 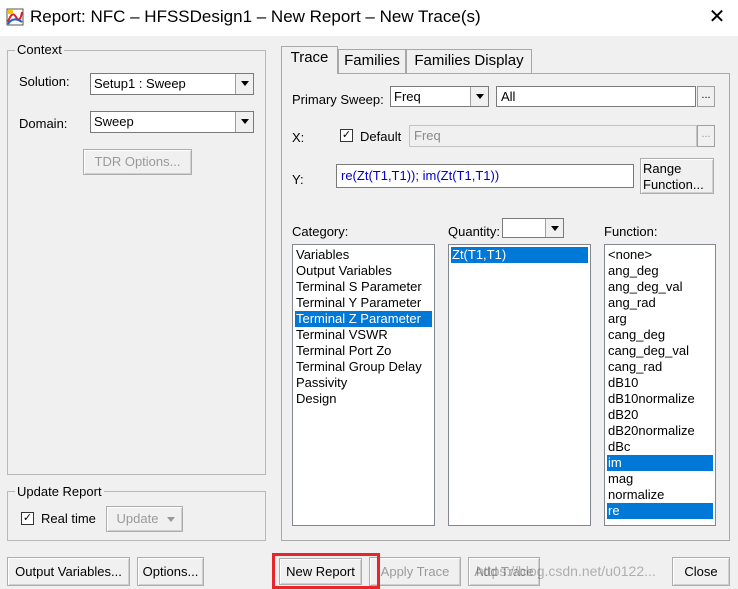 I want to click on apply-trace-button: Apply Trace, so click(x=415, y=571).